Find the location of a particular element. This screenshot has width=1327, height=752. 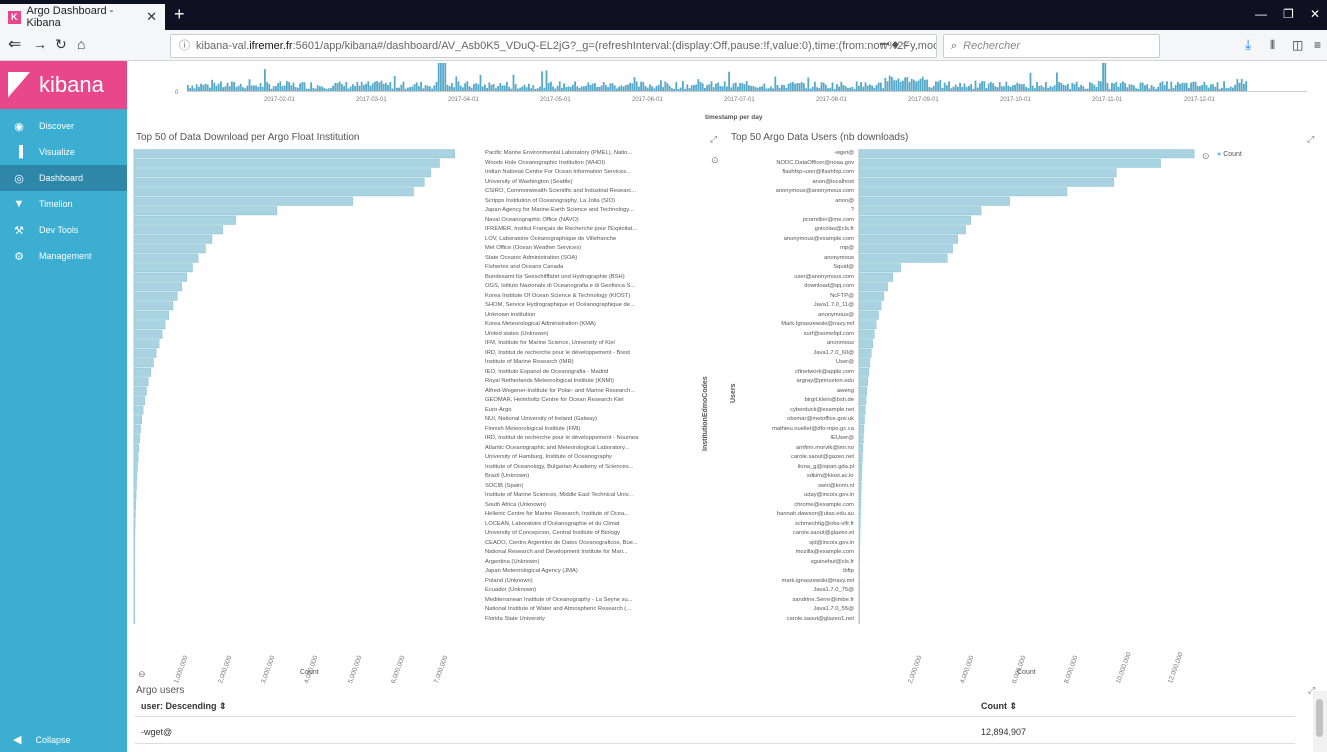

page-actions-icon: ••• ◆ ☆ is located at coordinates (894, 44).